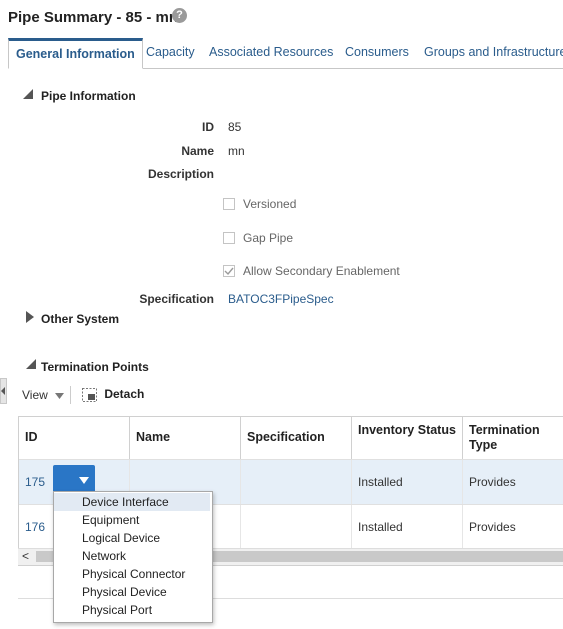 Image resolution: width=563 pixels, height=629 pixels. What do you see at coordinates (132, 592) in the screenshot?
I see `menu-item-physical-device: Physical Device` at bounding box center [132, 592].